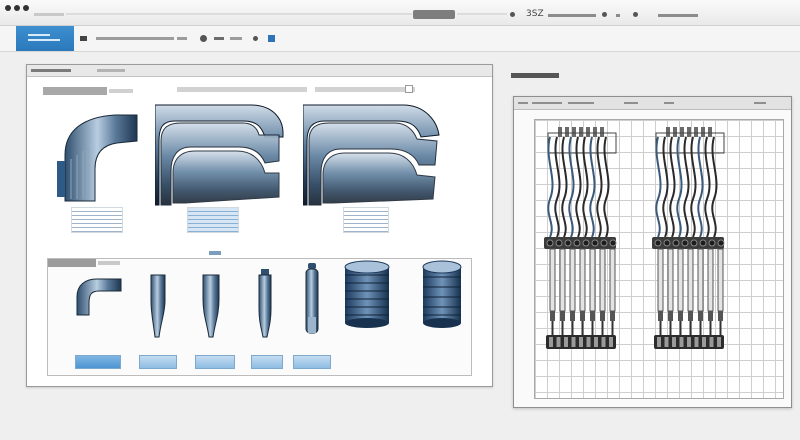 The image size is (800, 440). What do you see at coordinates (26, 8) in the screenshot?
I see `zoom-window-icon` at bounding box center [26, 8].